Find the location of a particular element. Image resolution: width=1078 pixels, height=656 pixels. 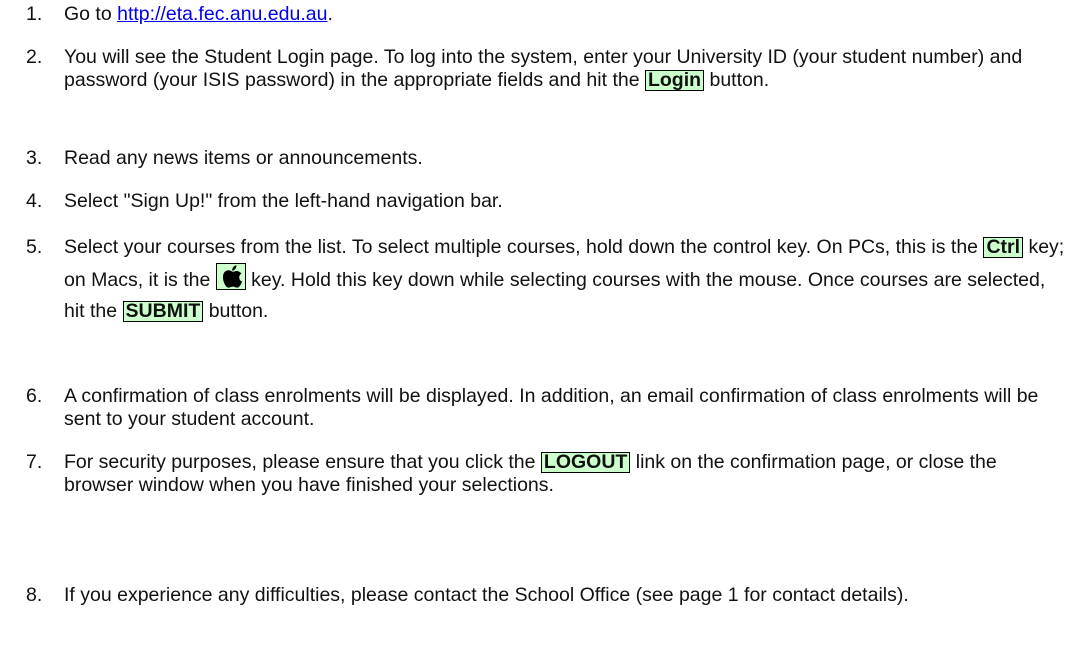

eta-url-link: http://eta.fec.anu.edu.au is located at coordinates (222, 14).